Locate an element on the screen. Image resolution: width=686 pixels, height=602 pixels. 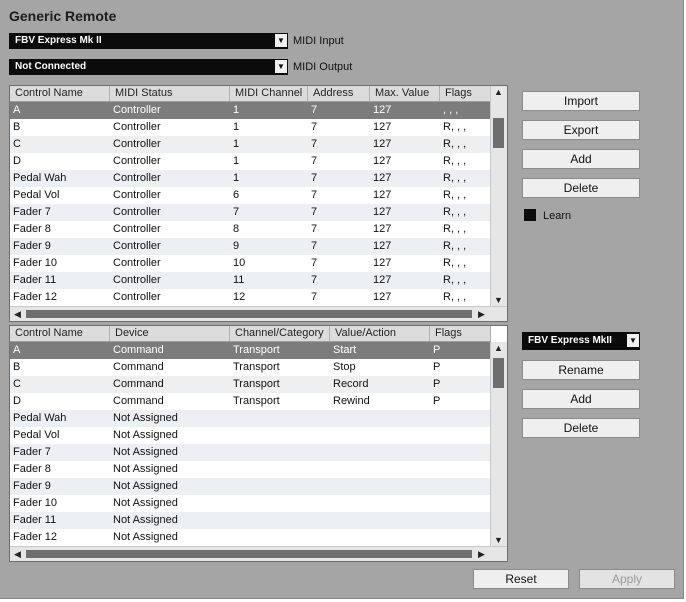
table-cell: D is located at coordinates (17, 161).